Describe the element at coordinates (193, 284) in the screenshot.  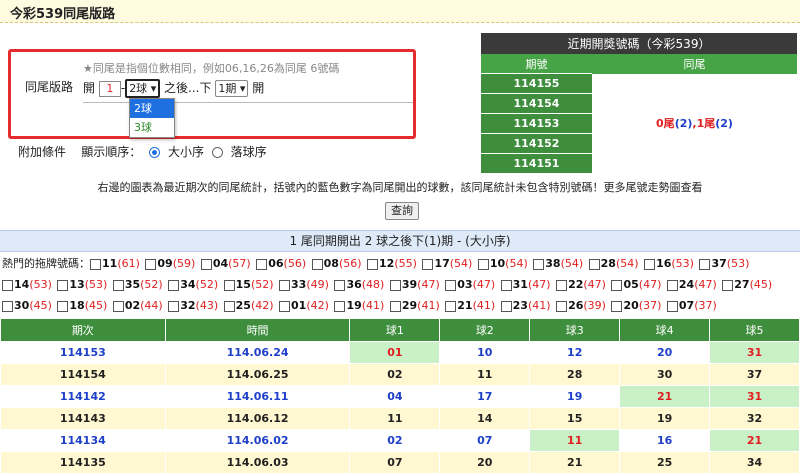
I see `hot-number-item: 34(52)` at that location.